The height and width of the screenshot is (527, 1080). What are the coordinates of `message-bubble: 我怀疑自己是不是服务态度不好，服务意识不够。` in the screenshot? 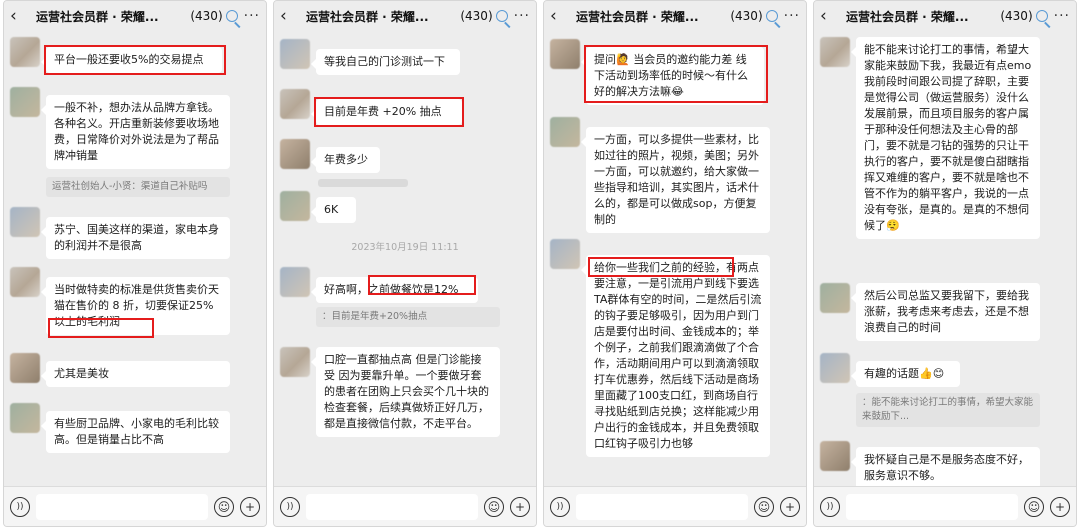 It's located at (945, 466).